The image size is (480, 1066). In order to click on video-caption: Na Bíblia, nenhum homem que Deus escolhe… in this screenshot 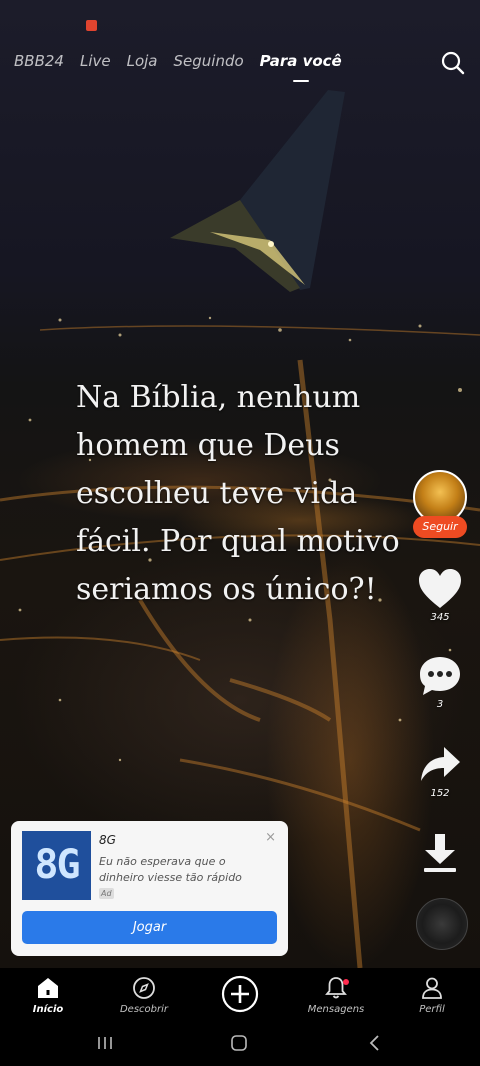, I will do `click(238, 493)`.